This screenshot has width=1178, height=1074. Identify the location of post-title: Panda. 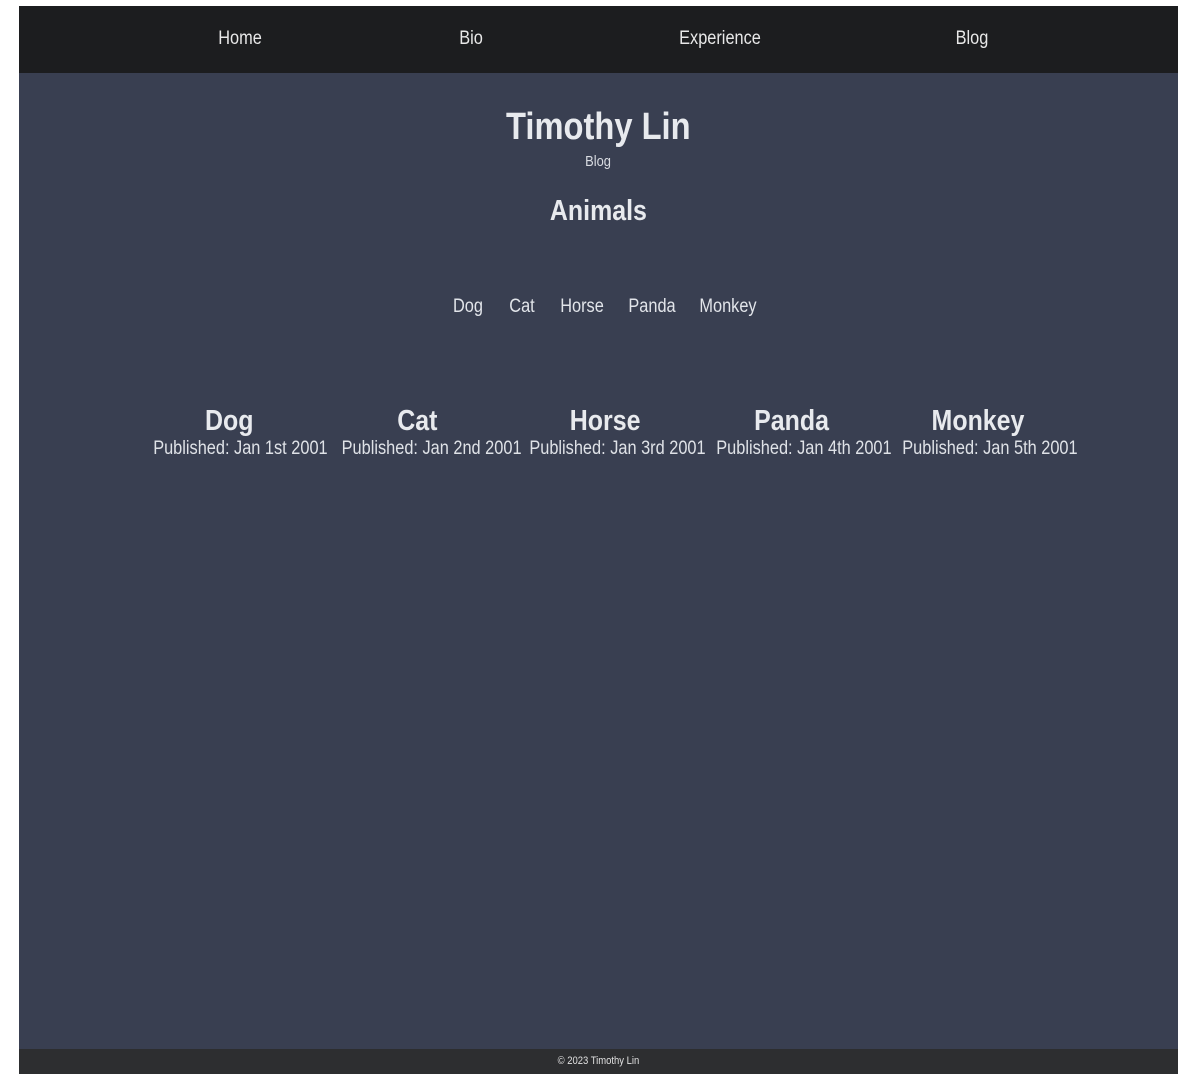
(792, 421).